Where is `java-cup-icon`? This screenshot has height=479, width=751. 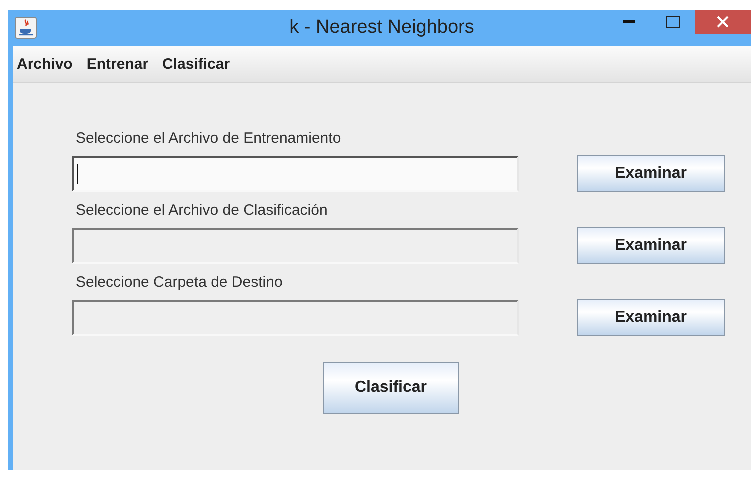 java-cup-icon is located at coordinates (26, 28).